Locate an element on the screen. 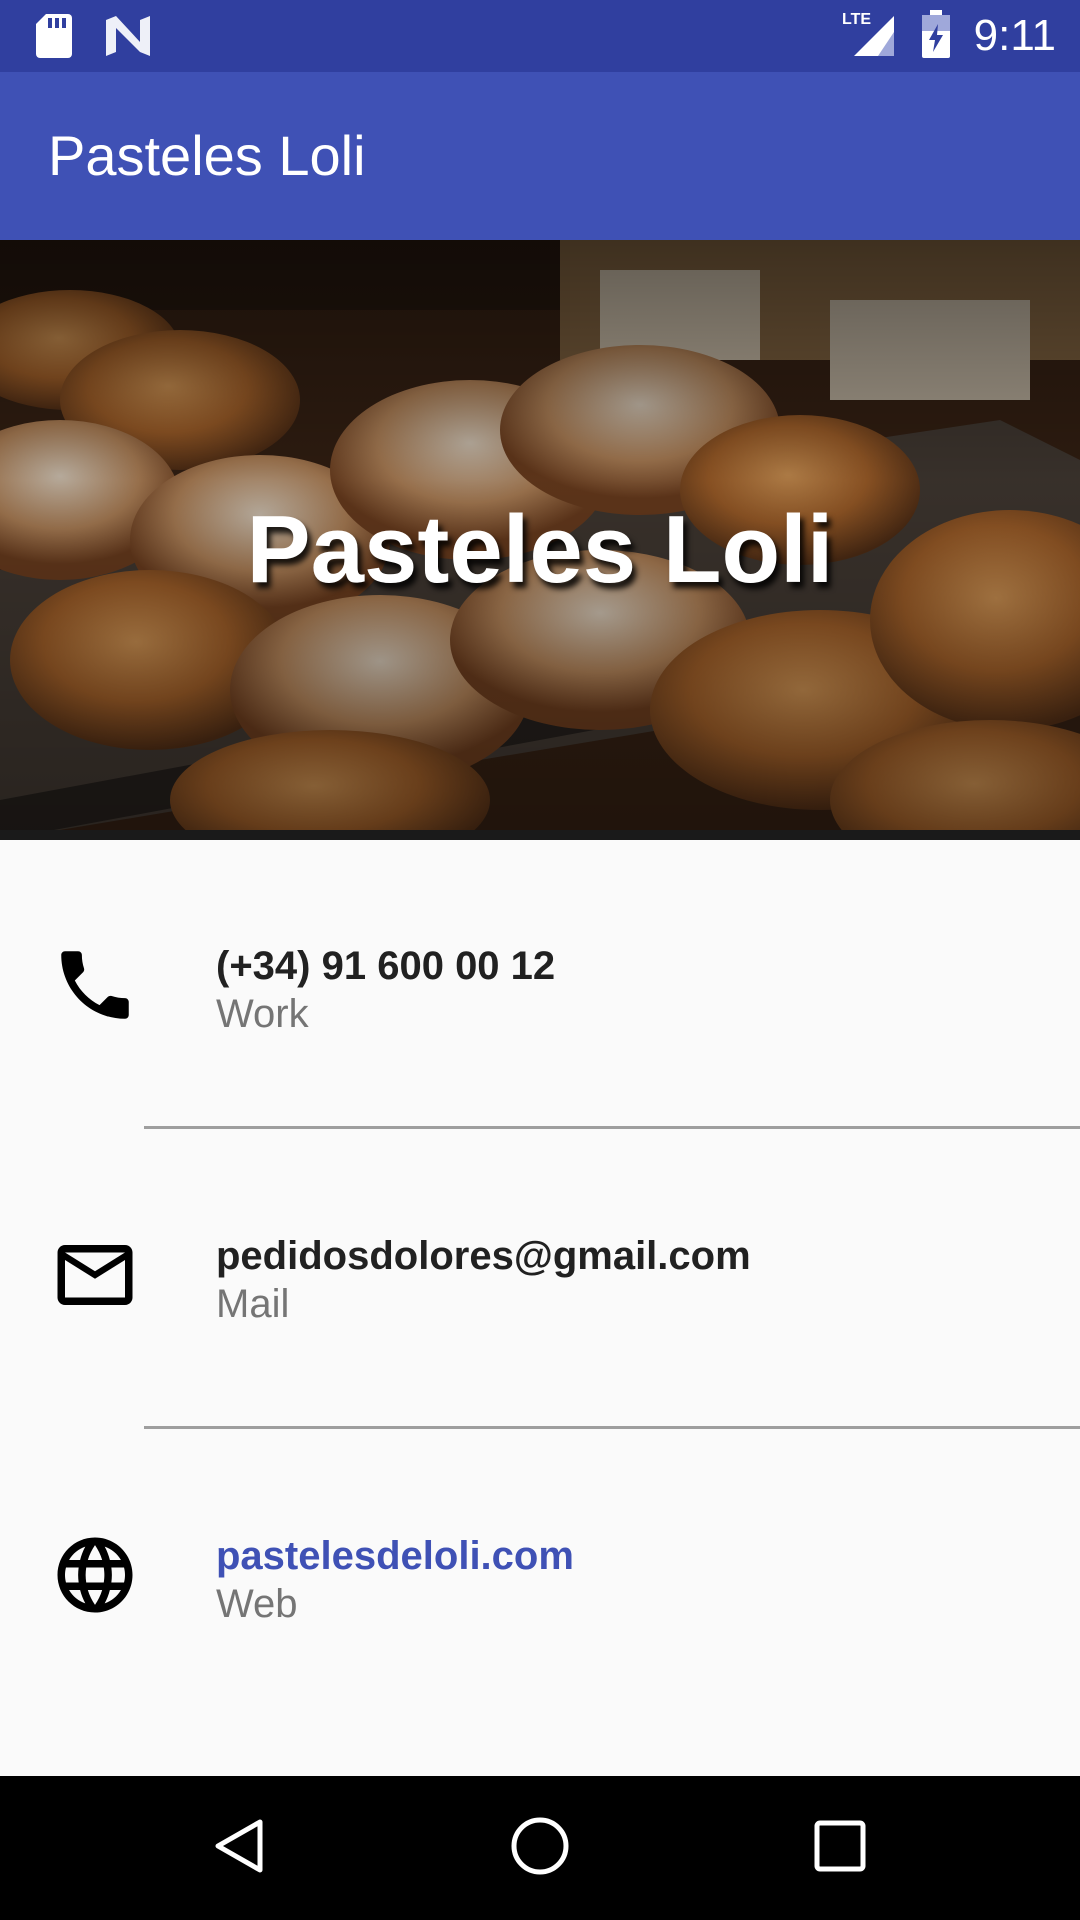 Image resolution: width=1080 pixels, height=1920 pixels. recents-button is located at coordinates (840, 1848).